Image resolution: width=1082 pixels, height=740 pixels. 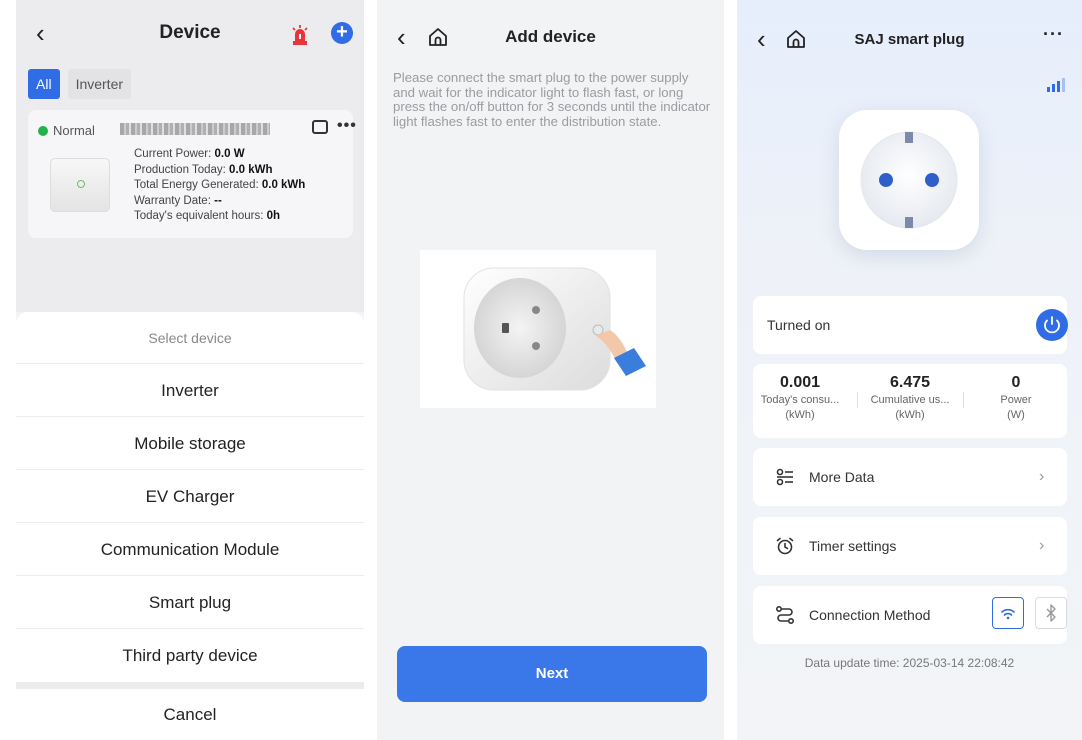 I want to click on timer-settings-label: Timer settings, so click(x=853, y=546).